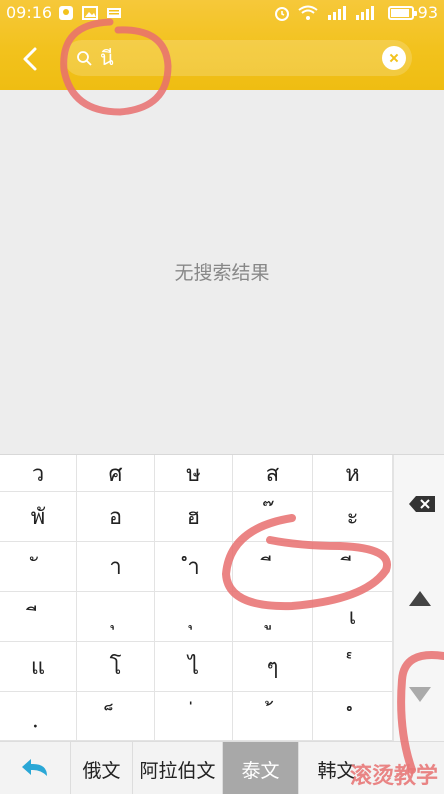 The height and width of the screenshot is (794, 444). What do you see at coordinates (273, 517) in the screenshot?
I see `key: ๊` at bounding box center [273, 517].